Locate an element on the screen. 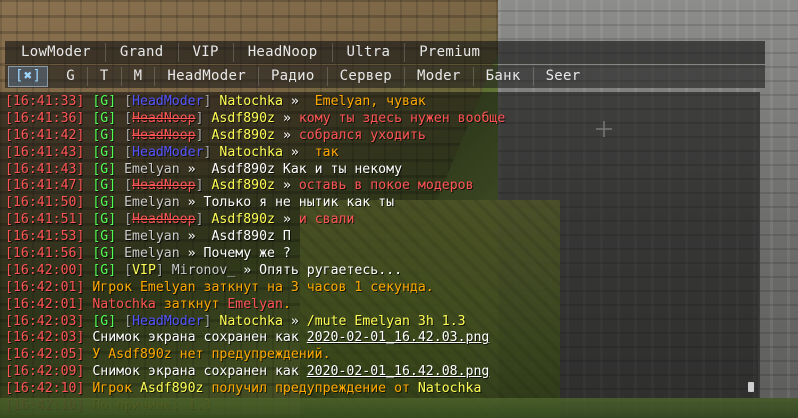  chat-segment: [16:41:47] is located at coordinates (45, 186).